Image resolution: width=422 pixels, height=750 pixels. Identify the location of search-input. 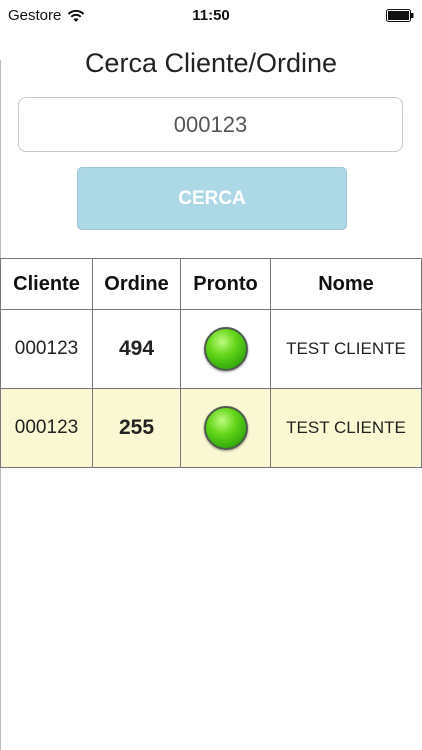
(210, 124).